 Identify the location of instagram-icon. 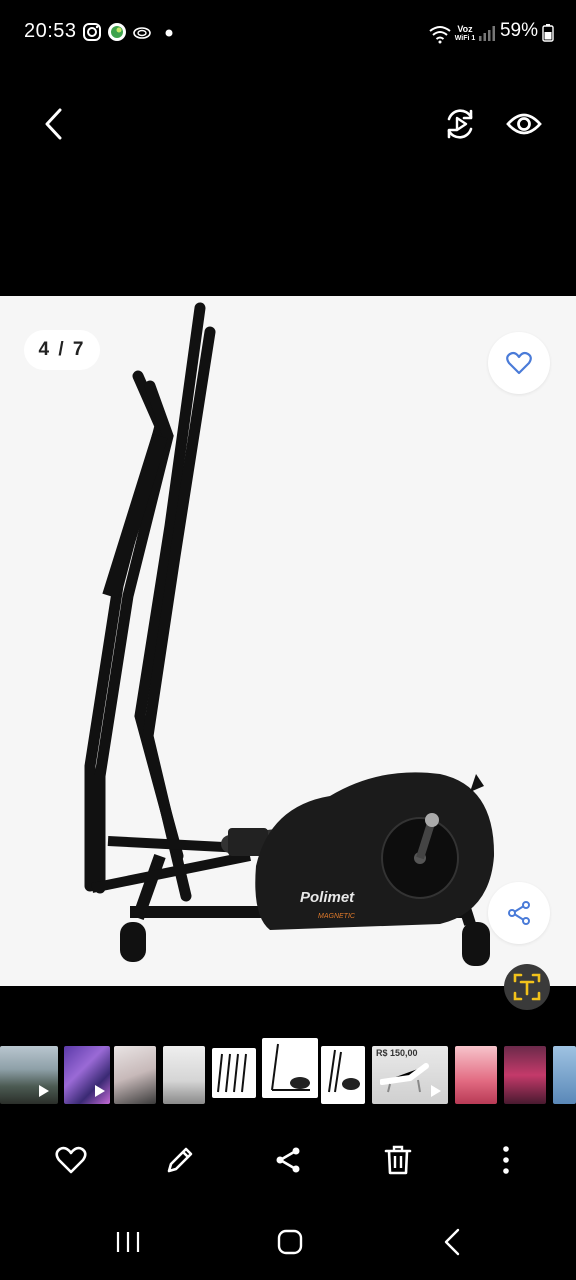
(92, 32).